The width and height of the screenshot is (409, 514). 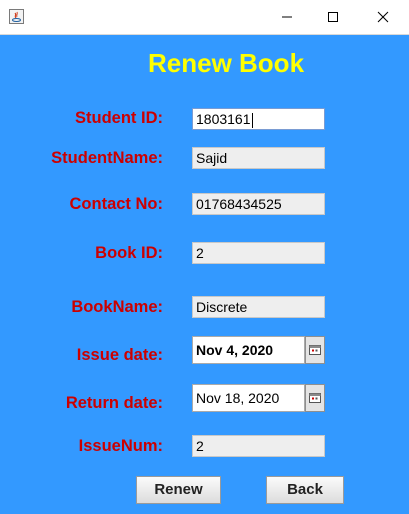 What do you see at coordinates (114, 403) in the screenshot?
I see `return-date-label: Return date:` at bounding box center [114, 403].